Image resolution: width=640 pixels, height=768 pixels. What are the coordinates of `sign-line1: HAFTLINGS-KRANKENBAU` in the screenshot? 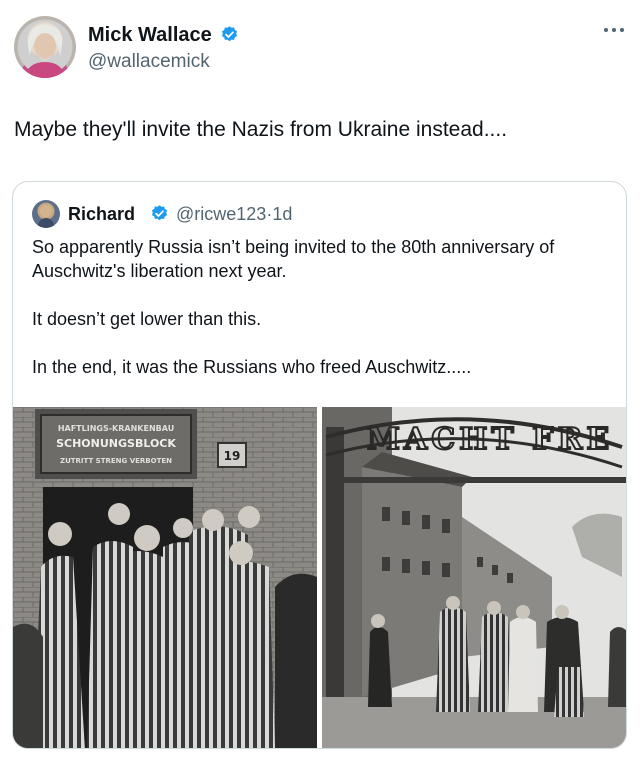 It's located at (116, 428).